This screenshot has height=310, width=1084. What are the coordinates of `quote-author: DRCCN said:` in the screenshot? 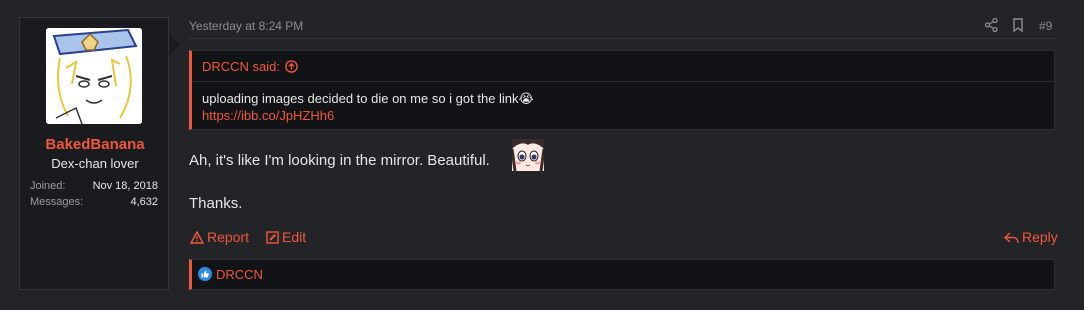 It's located at (241, 66).